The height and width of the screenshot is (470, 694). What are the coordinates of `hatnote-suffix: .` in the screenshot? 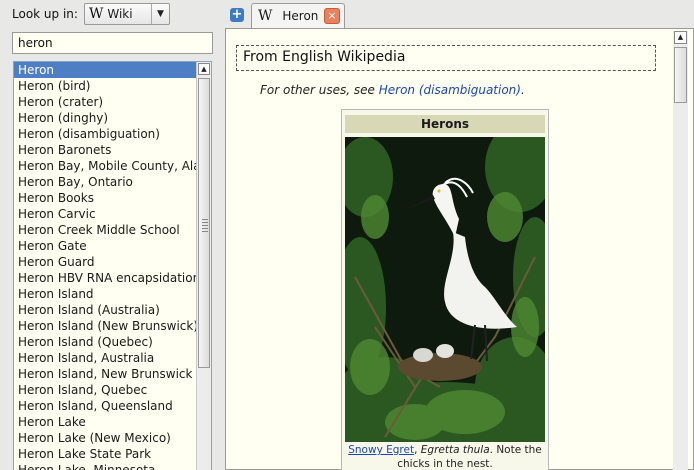 It's located at (522, 90).